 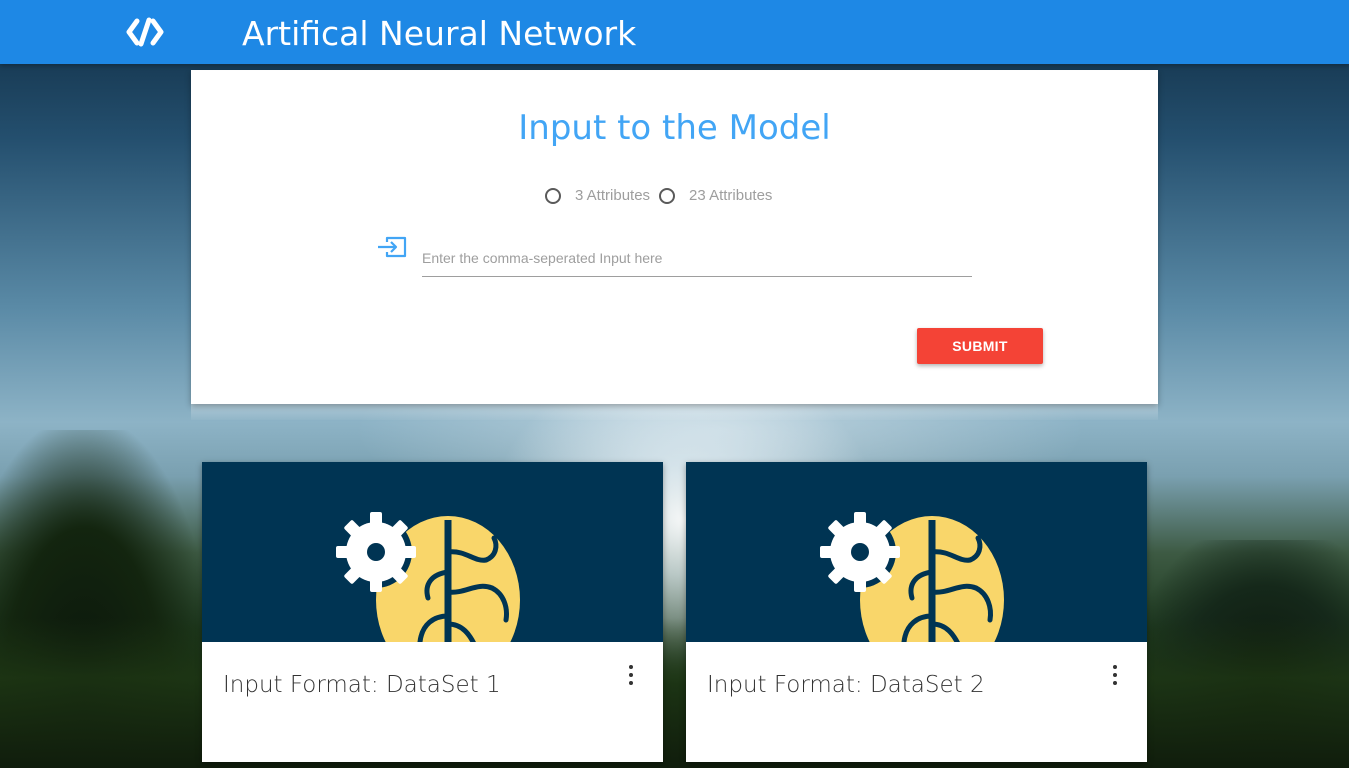 I want to click on radio-label: 23 Attributes, so click(x=731, y=195).